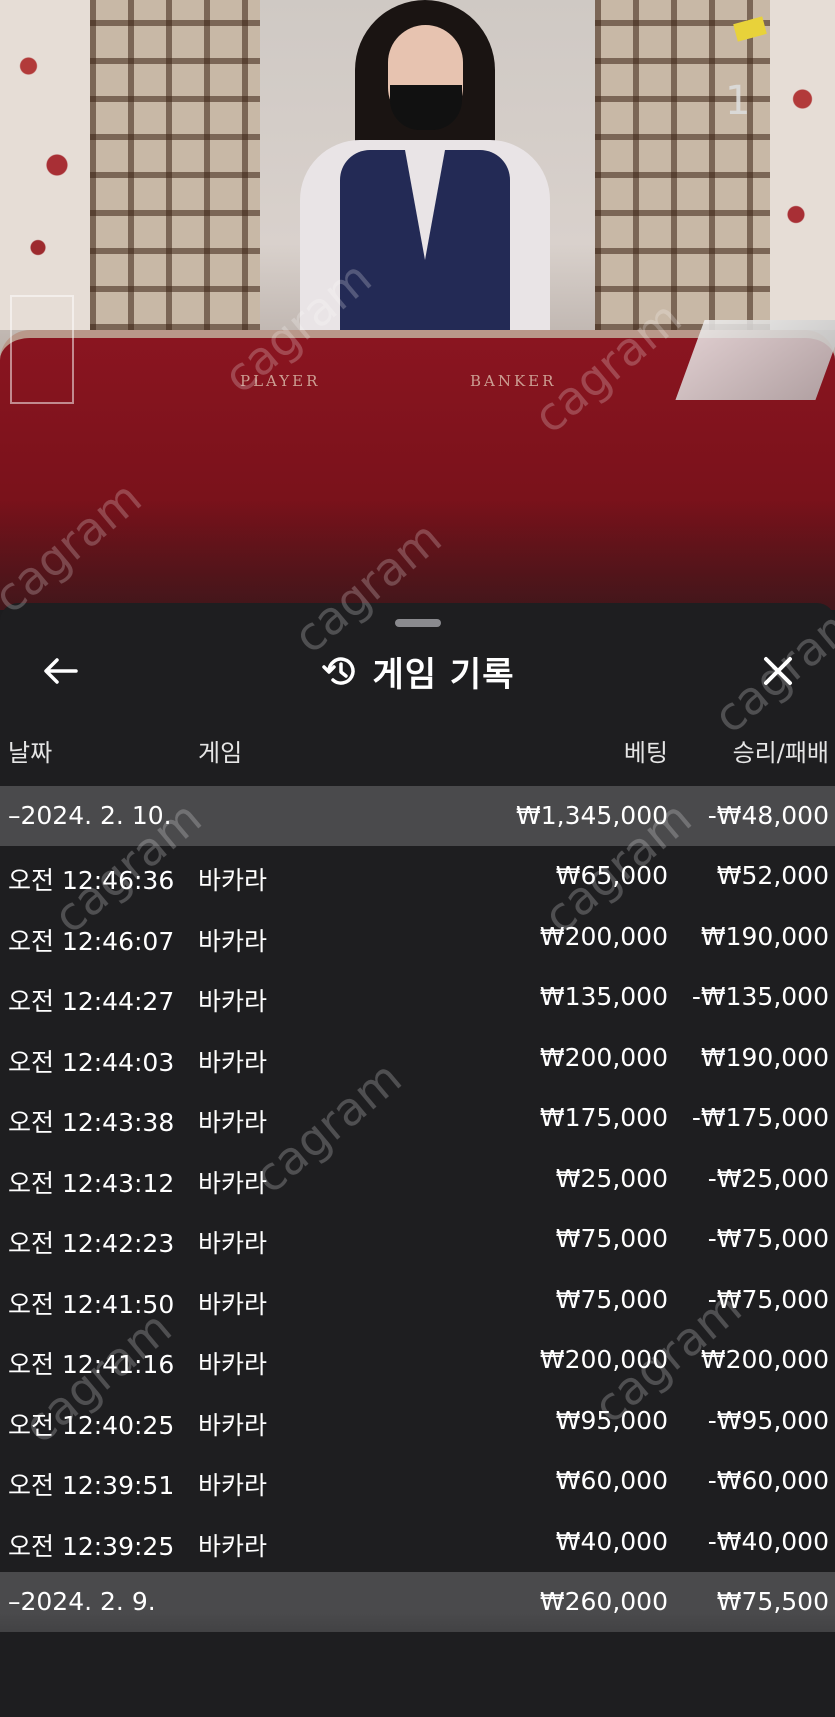 This screenshot has height=1717, width=835. Describe the element at coordinates (417, 937) in the screenshot. I see `history-row: 오전 12:46:07 바카라 ₩200,000 ₩190,000` at that location.